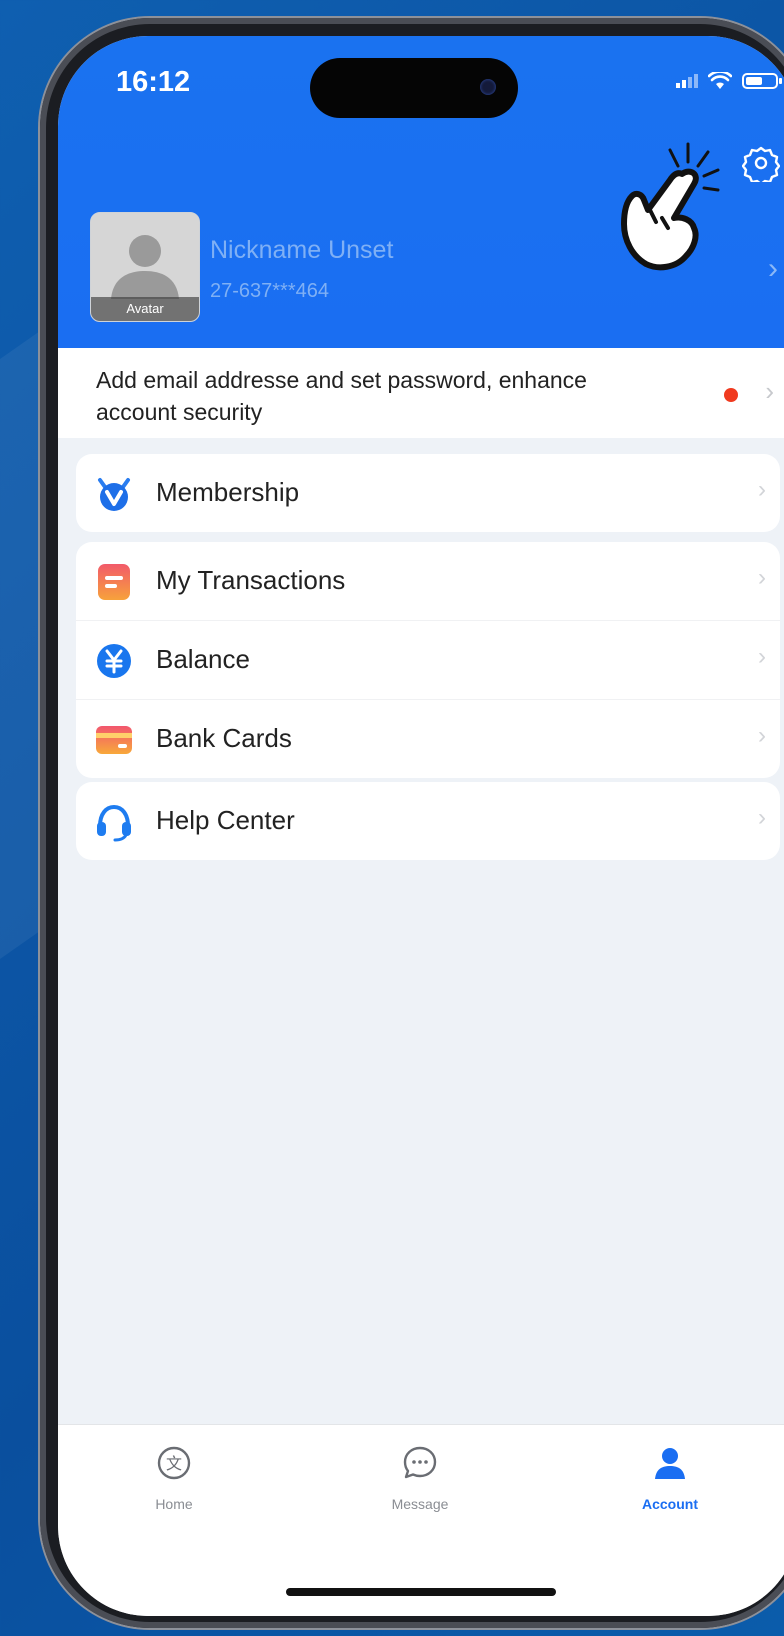 The image size is (784, 1636). I want to click on cellular-signal-icon, so click(687, 81).